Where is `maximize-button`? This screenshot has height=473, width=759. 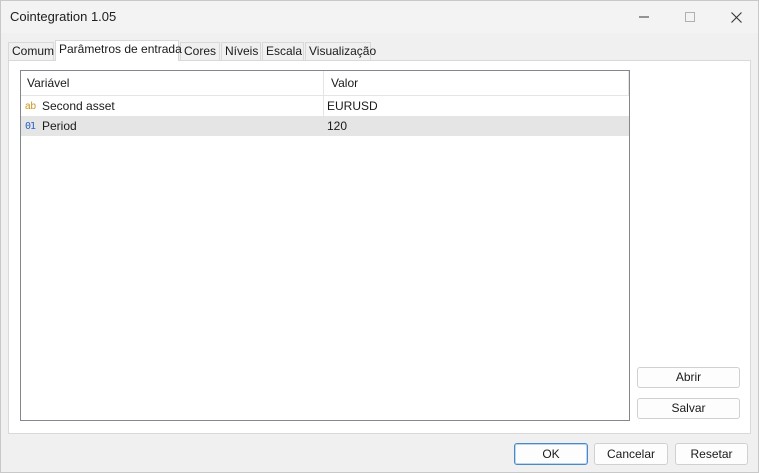
maximize-button is located at coordinates (690, 17).